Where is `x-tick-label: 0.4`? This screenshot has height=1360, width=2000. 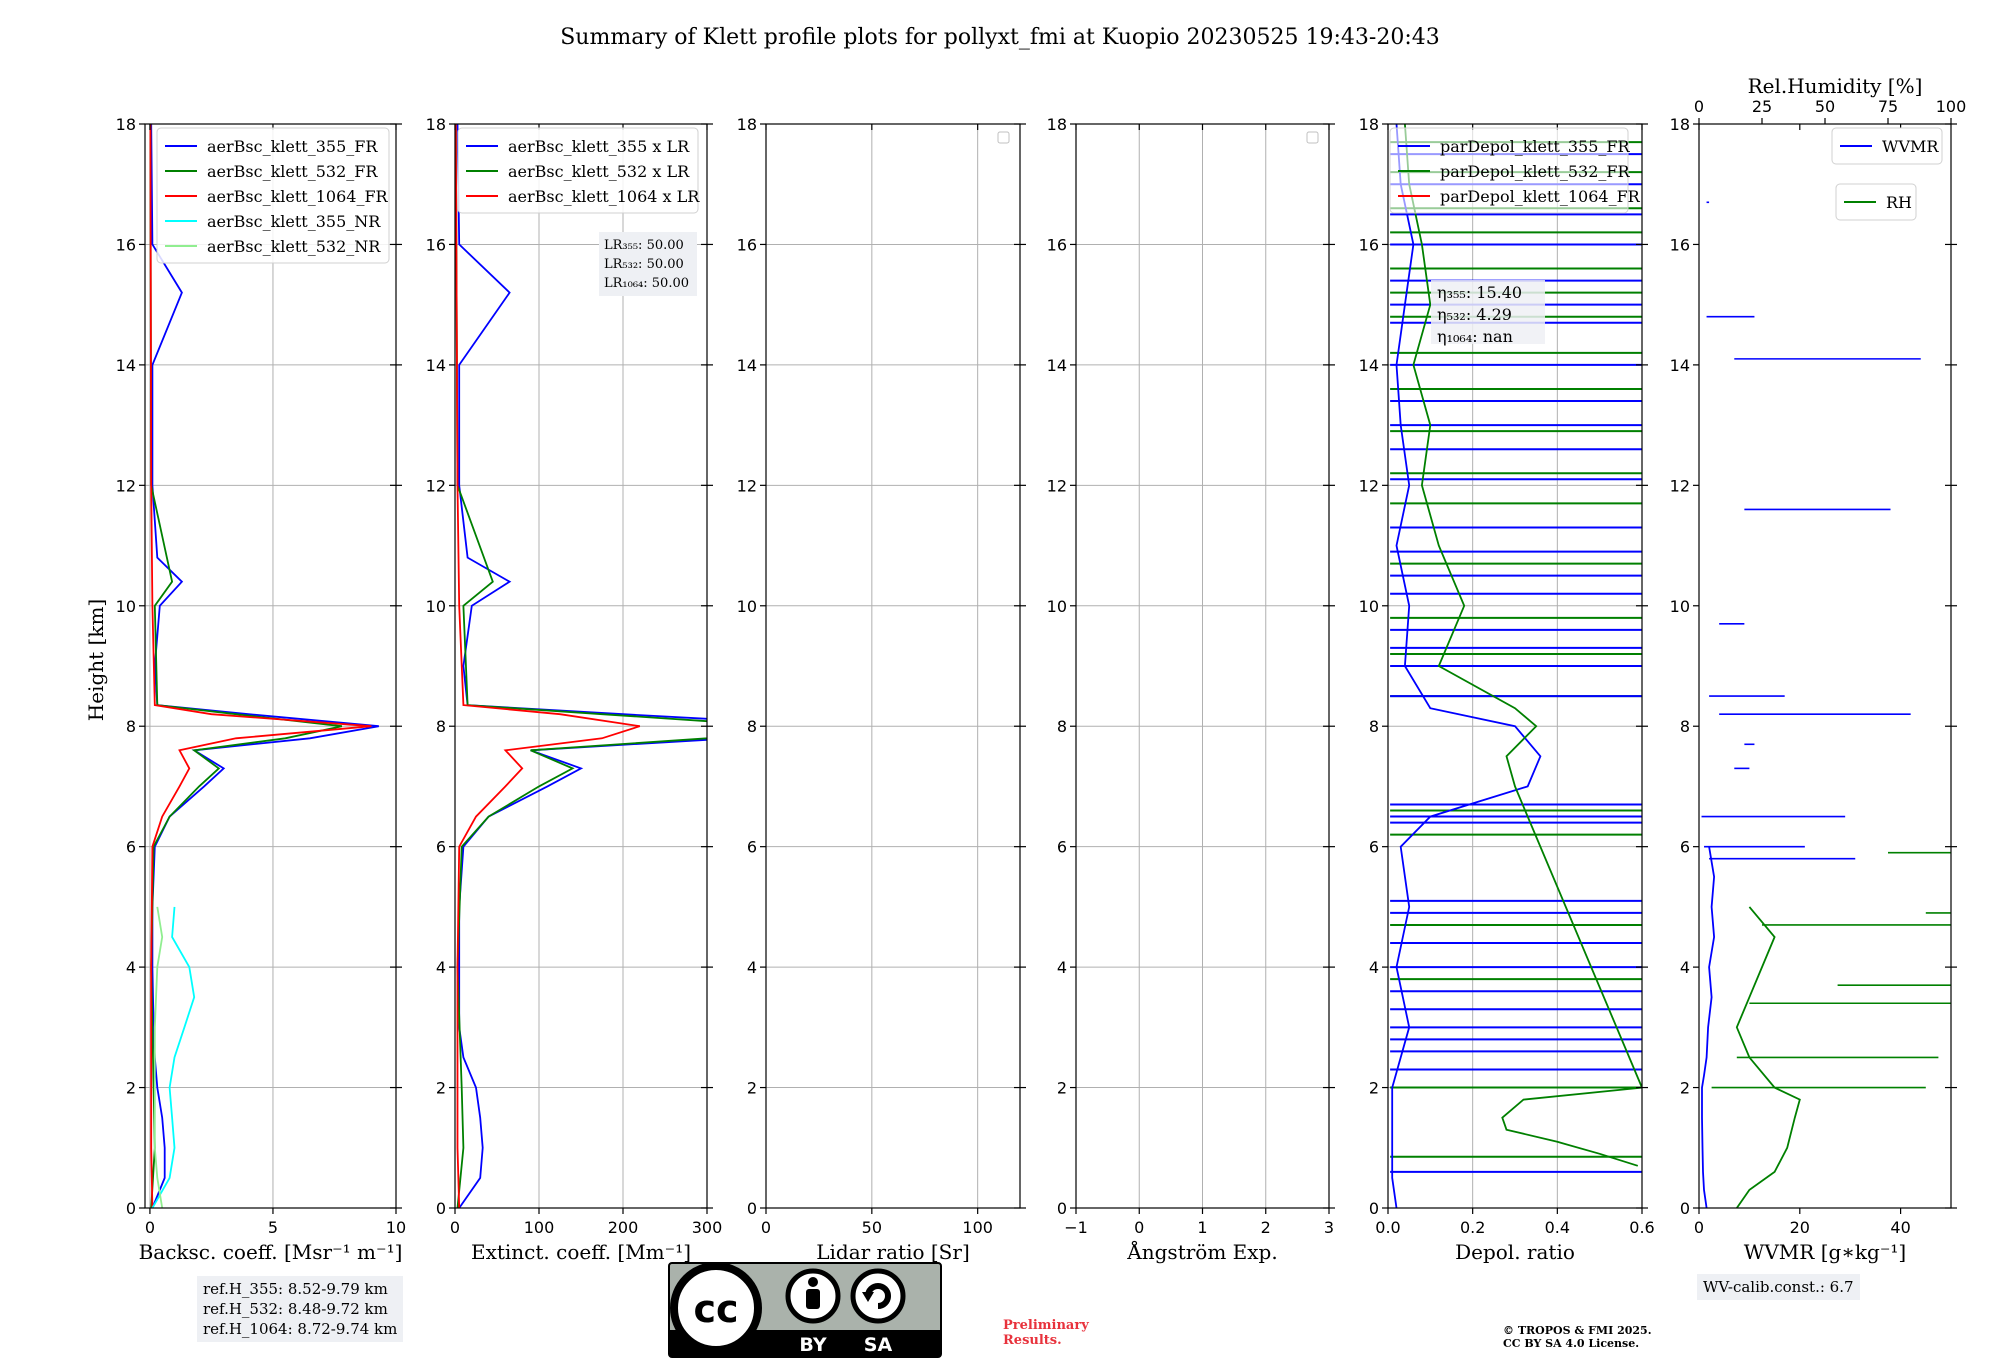 x-tick-label: 0.4 is located at coordinates (1557, 1227).